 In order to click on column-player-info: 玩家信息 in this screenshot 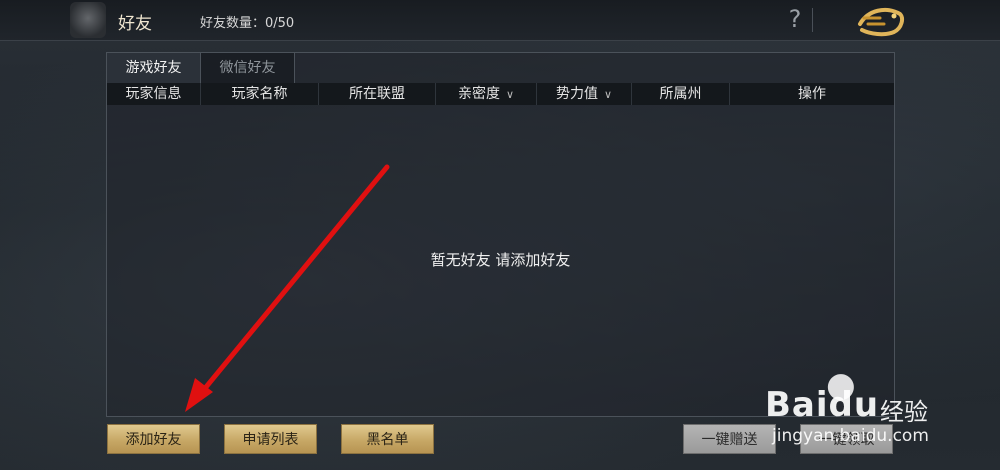, I will do `click(154, 94)`.